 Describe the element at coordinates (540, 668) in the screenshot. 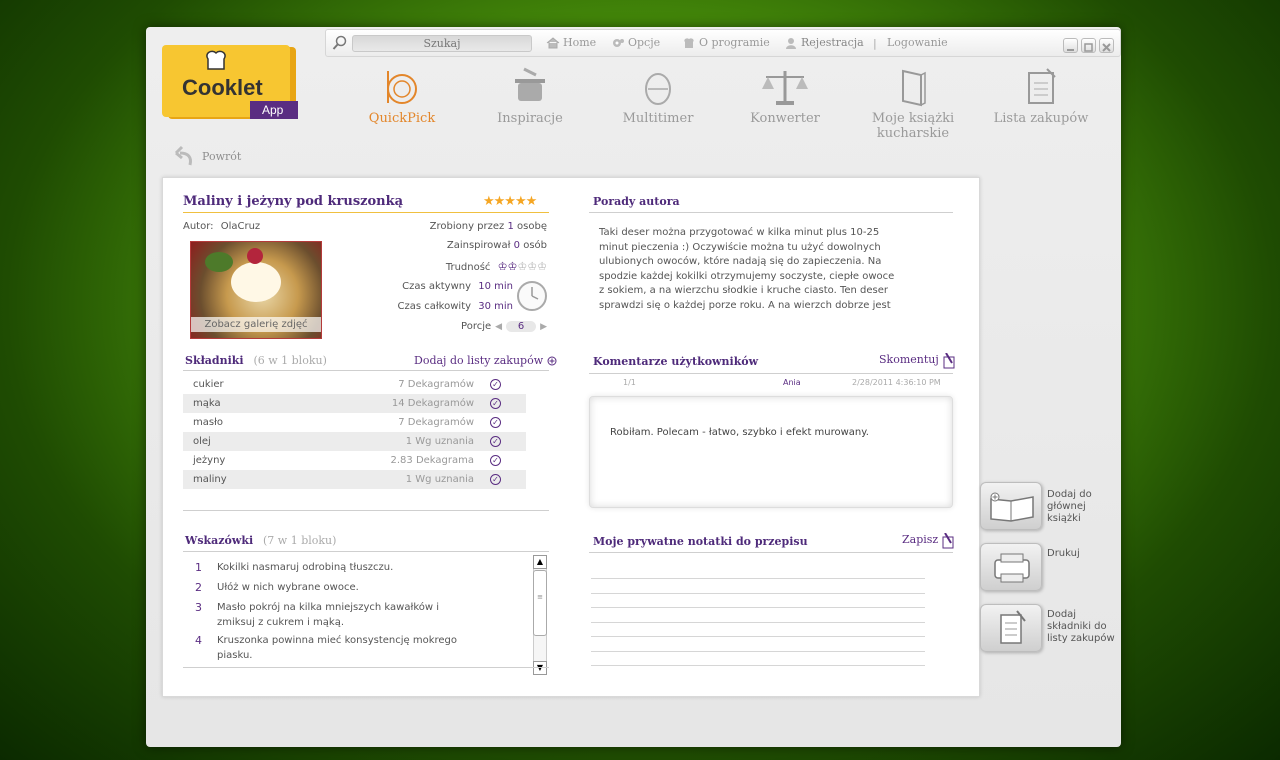

I see `scroll-down-icon: ▼` at that location.